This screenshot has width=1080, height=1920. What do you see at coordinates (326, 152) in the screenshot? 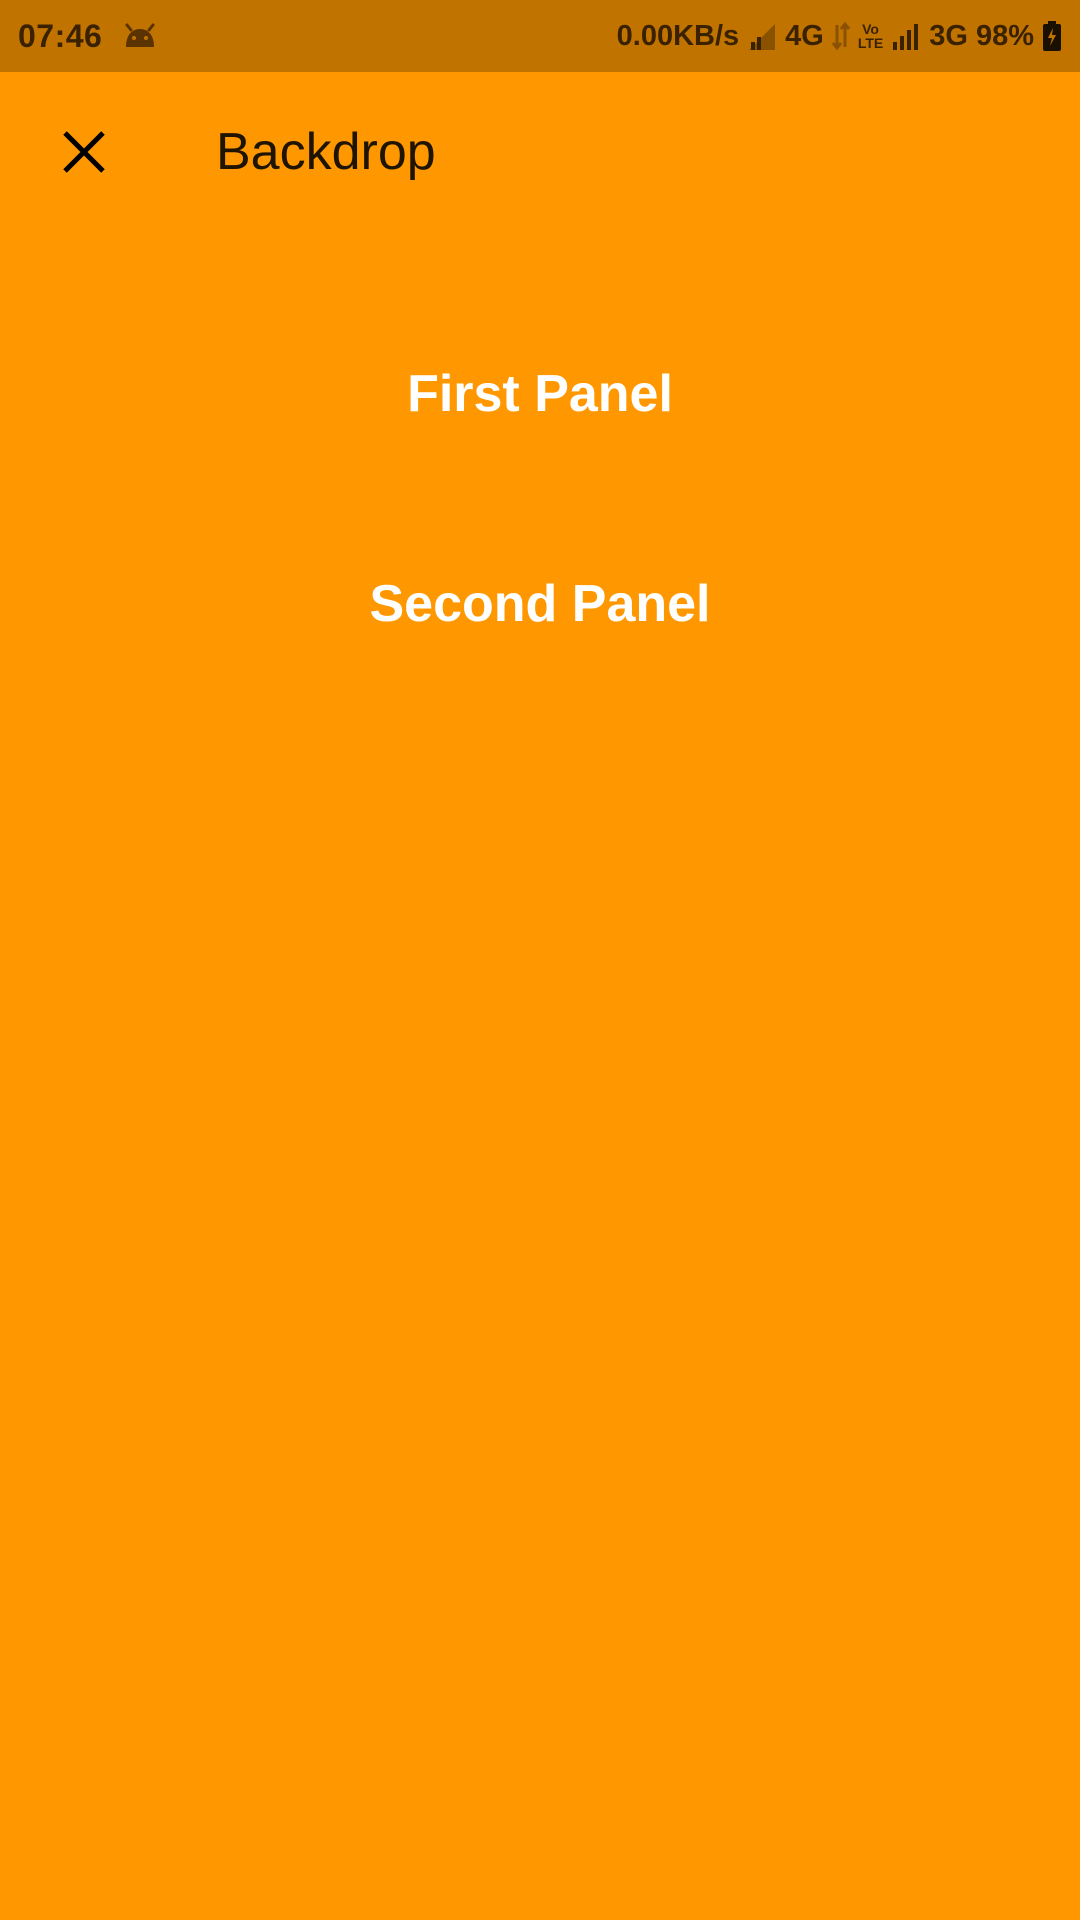
I see `app-title: Backdrop` at bounding box center [326, 152].